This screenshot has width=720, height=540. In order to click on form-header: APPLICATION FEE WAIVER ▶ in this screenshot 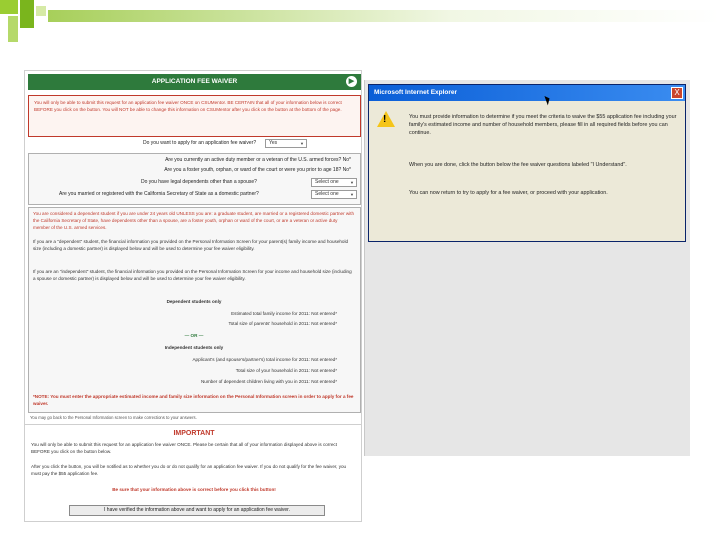, I will do `click(194, 82)`.